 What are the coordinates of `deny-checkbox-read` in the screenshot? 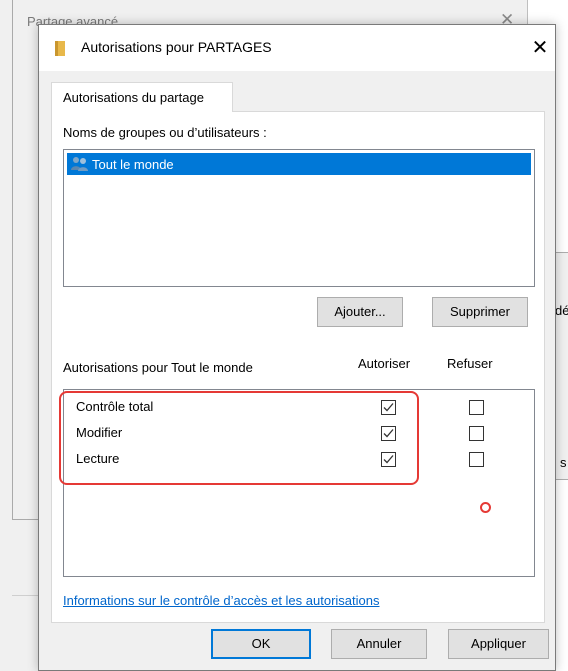 It's located at (476, 459).